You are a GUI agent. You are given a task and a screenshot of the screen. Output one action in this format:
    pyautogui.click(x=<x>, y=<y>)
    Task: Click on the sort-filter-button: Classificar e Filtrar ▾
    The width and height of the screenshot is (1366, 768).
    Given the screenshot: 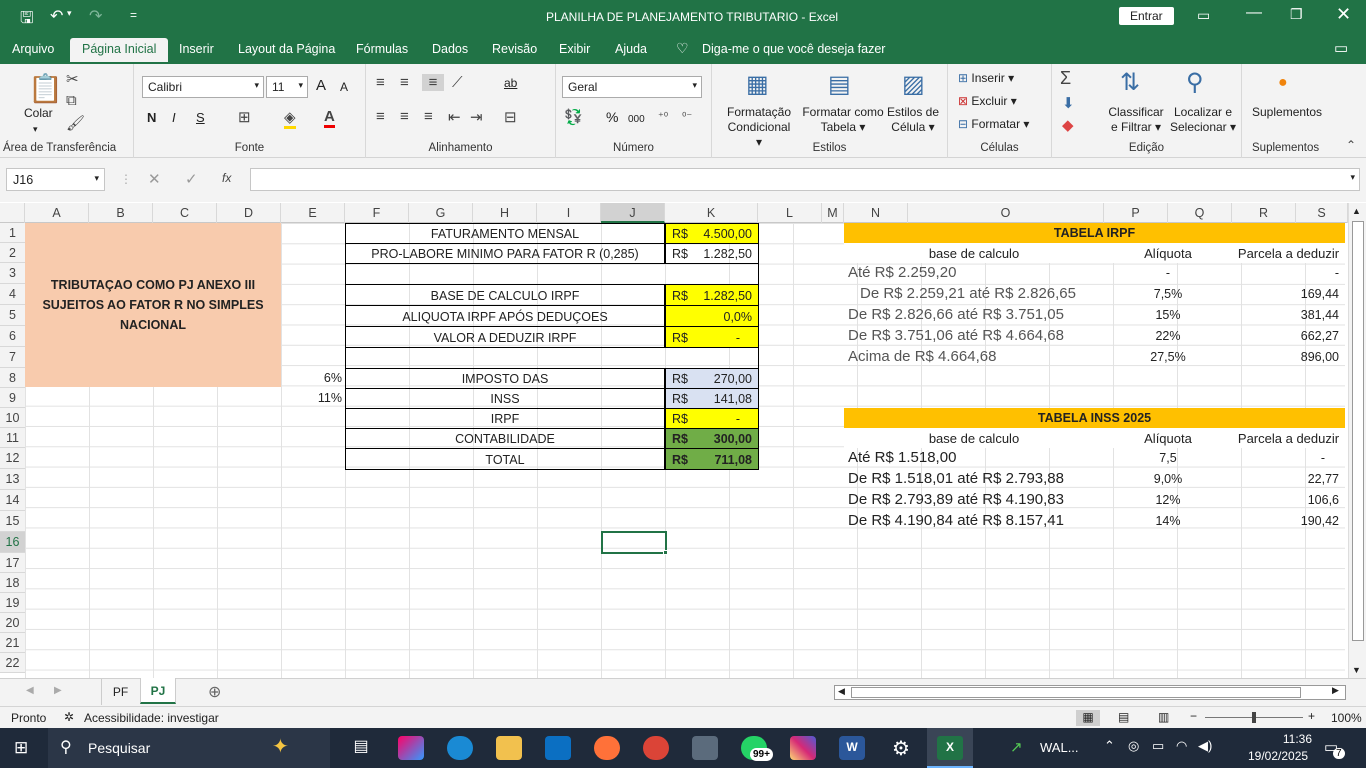 What is the action you would take?
    pyautogui.click(x=1136, y=120)
    